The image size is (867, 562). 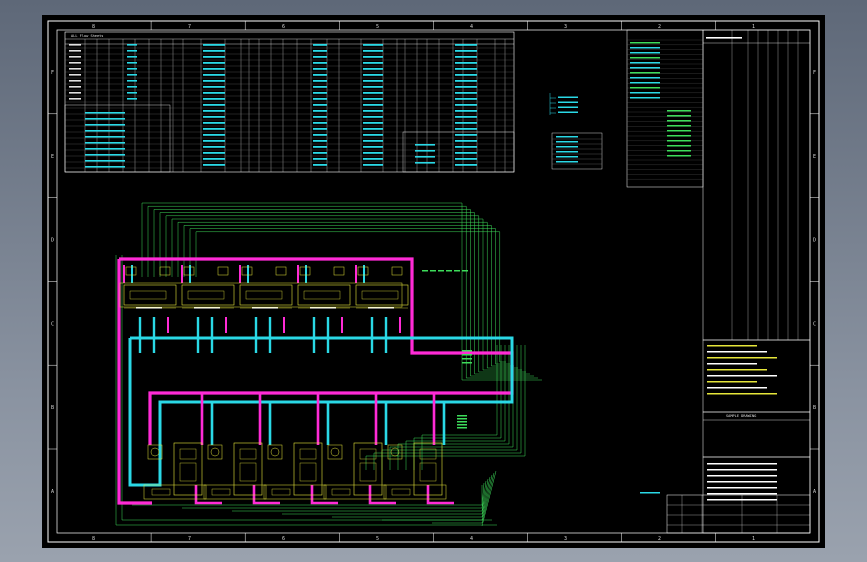 I want to click on legend-label, so click(x=568, y=112).